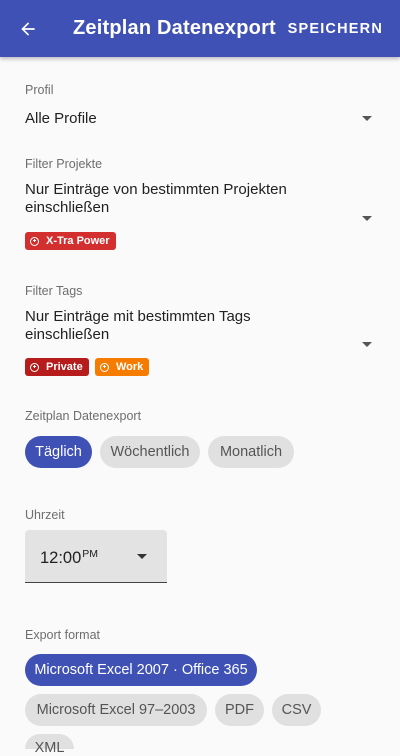 The image size is (400, 756). What do you see at coordinates (58, 452) in the screenshot?
I see `chip-daily: Täglich` at bounding box center [58, 452].